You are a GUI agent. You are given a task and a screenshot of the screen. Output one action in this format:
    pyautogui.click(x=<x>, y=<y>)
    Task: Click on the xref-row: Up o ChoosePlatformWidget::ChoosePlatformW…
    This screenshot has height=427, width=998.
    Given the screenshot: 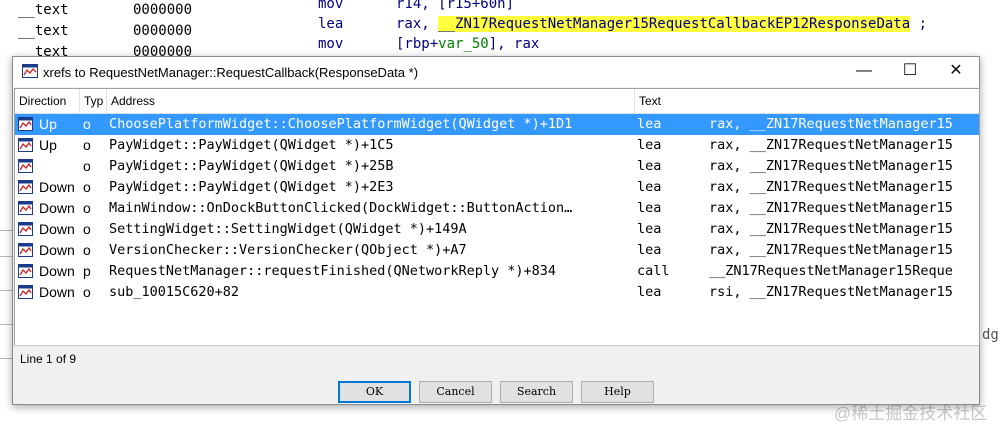 What is the action you would take?
    pyautogui.click(x=497, y=124)
    